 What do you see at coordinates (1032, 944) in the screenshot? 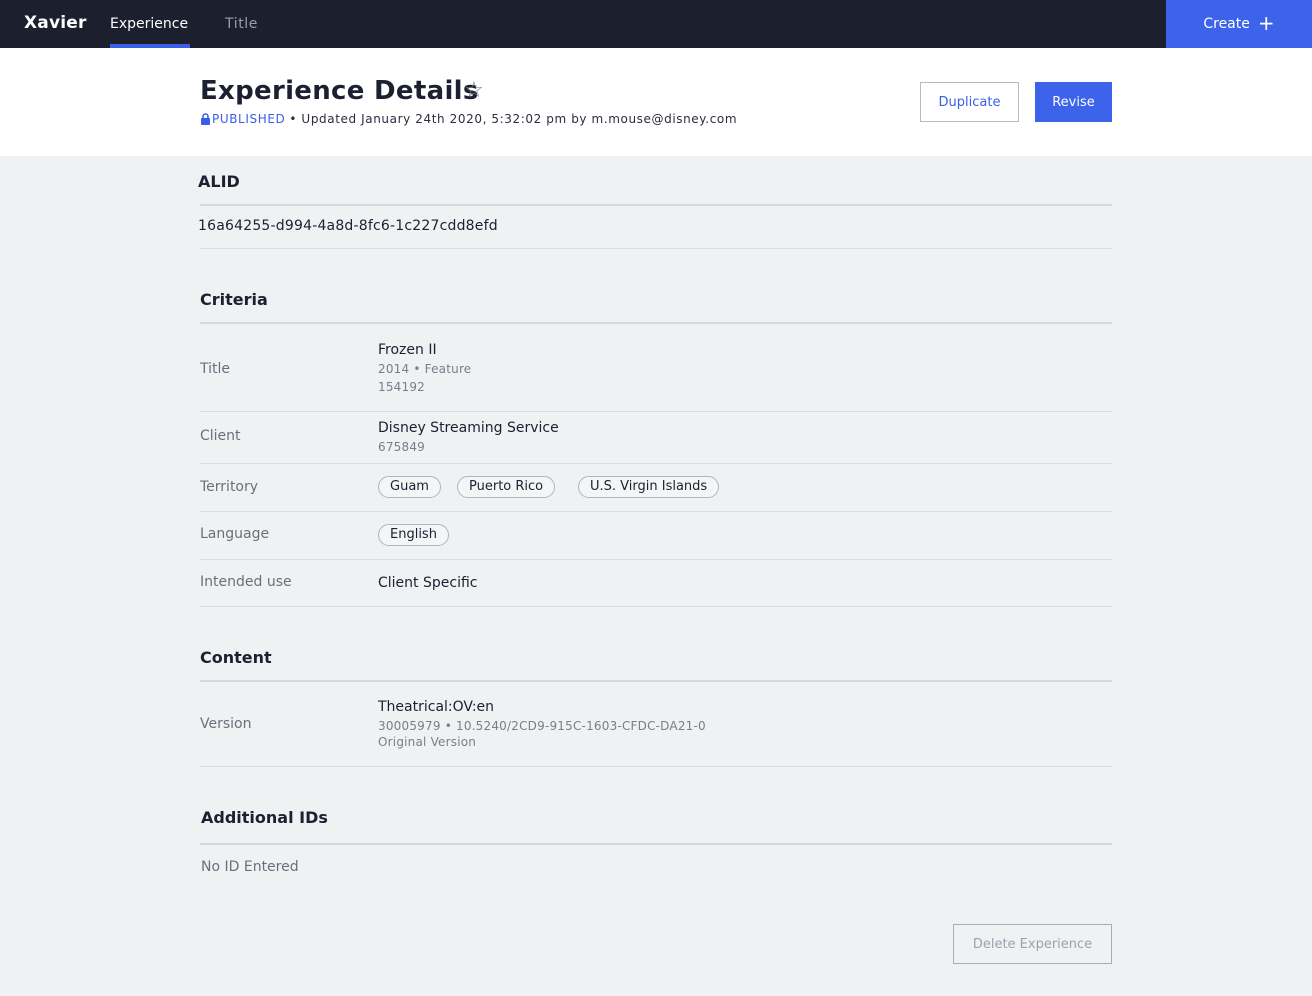
I see `delete-experience-button: Delete Experience` at bounding box center [1032, 944].